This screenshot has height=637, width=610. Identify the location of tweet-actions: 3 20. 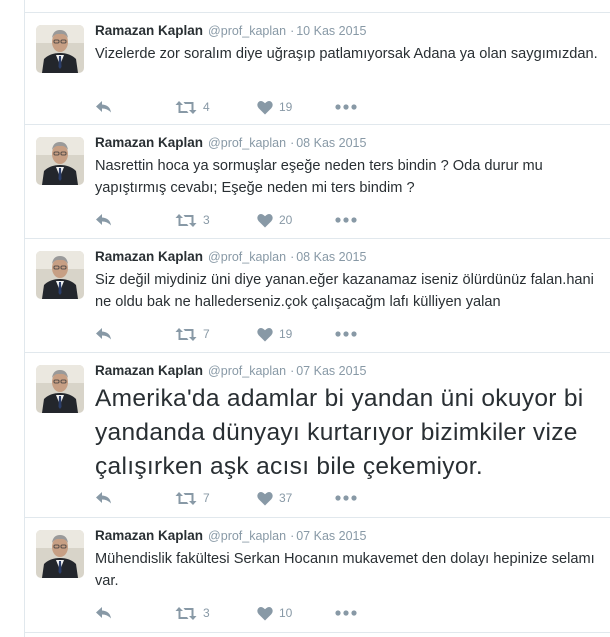
(245, 220).